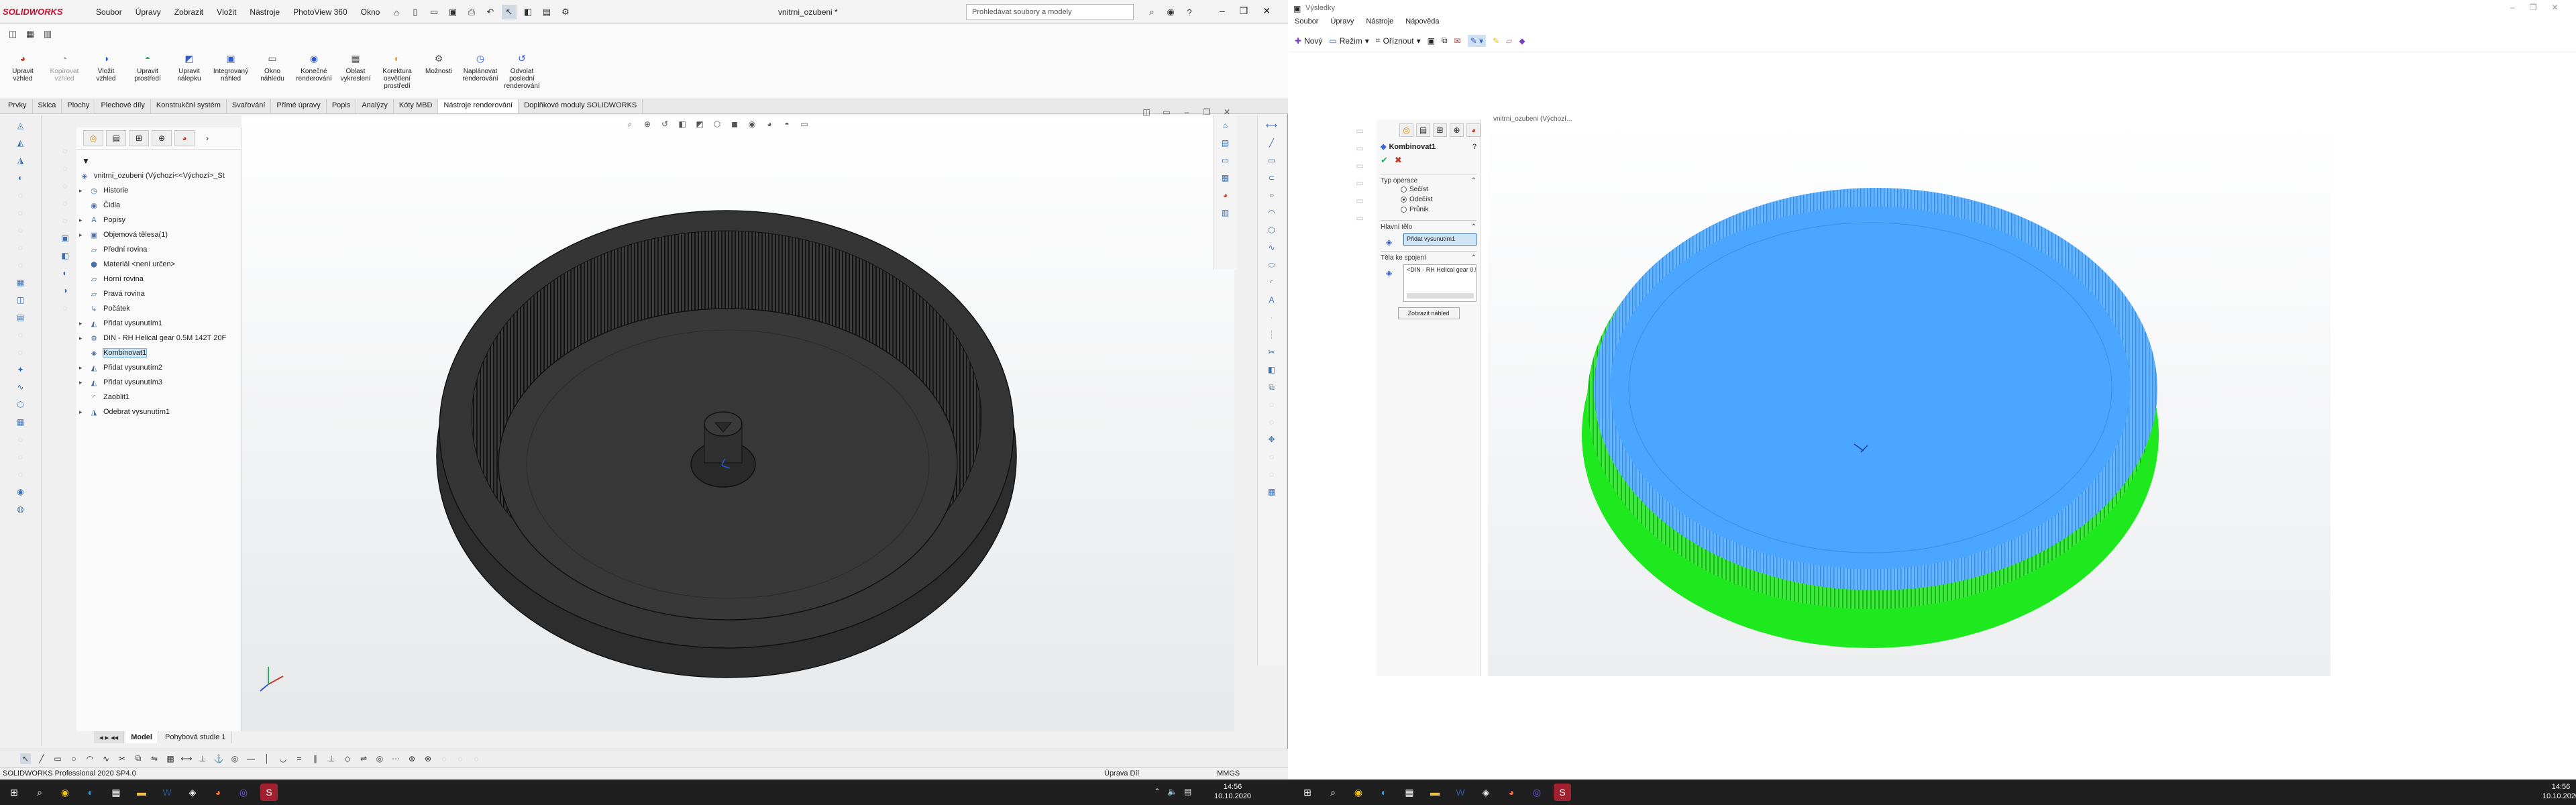 The image size is (2576, 805). What do you see at coordinates (1429, 179) in the screenshot?
I see `operation-type-section: Typ operace ⌃` at bounding box center [1429, 179].